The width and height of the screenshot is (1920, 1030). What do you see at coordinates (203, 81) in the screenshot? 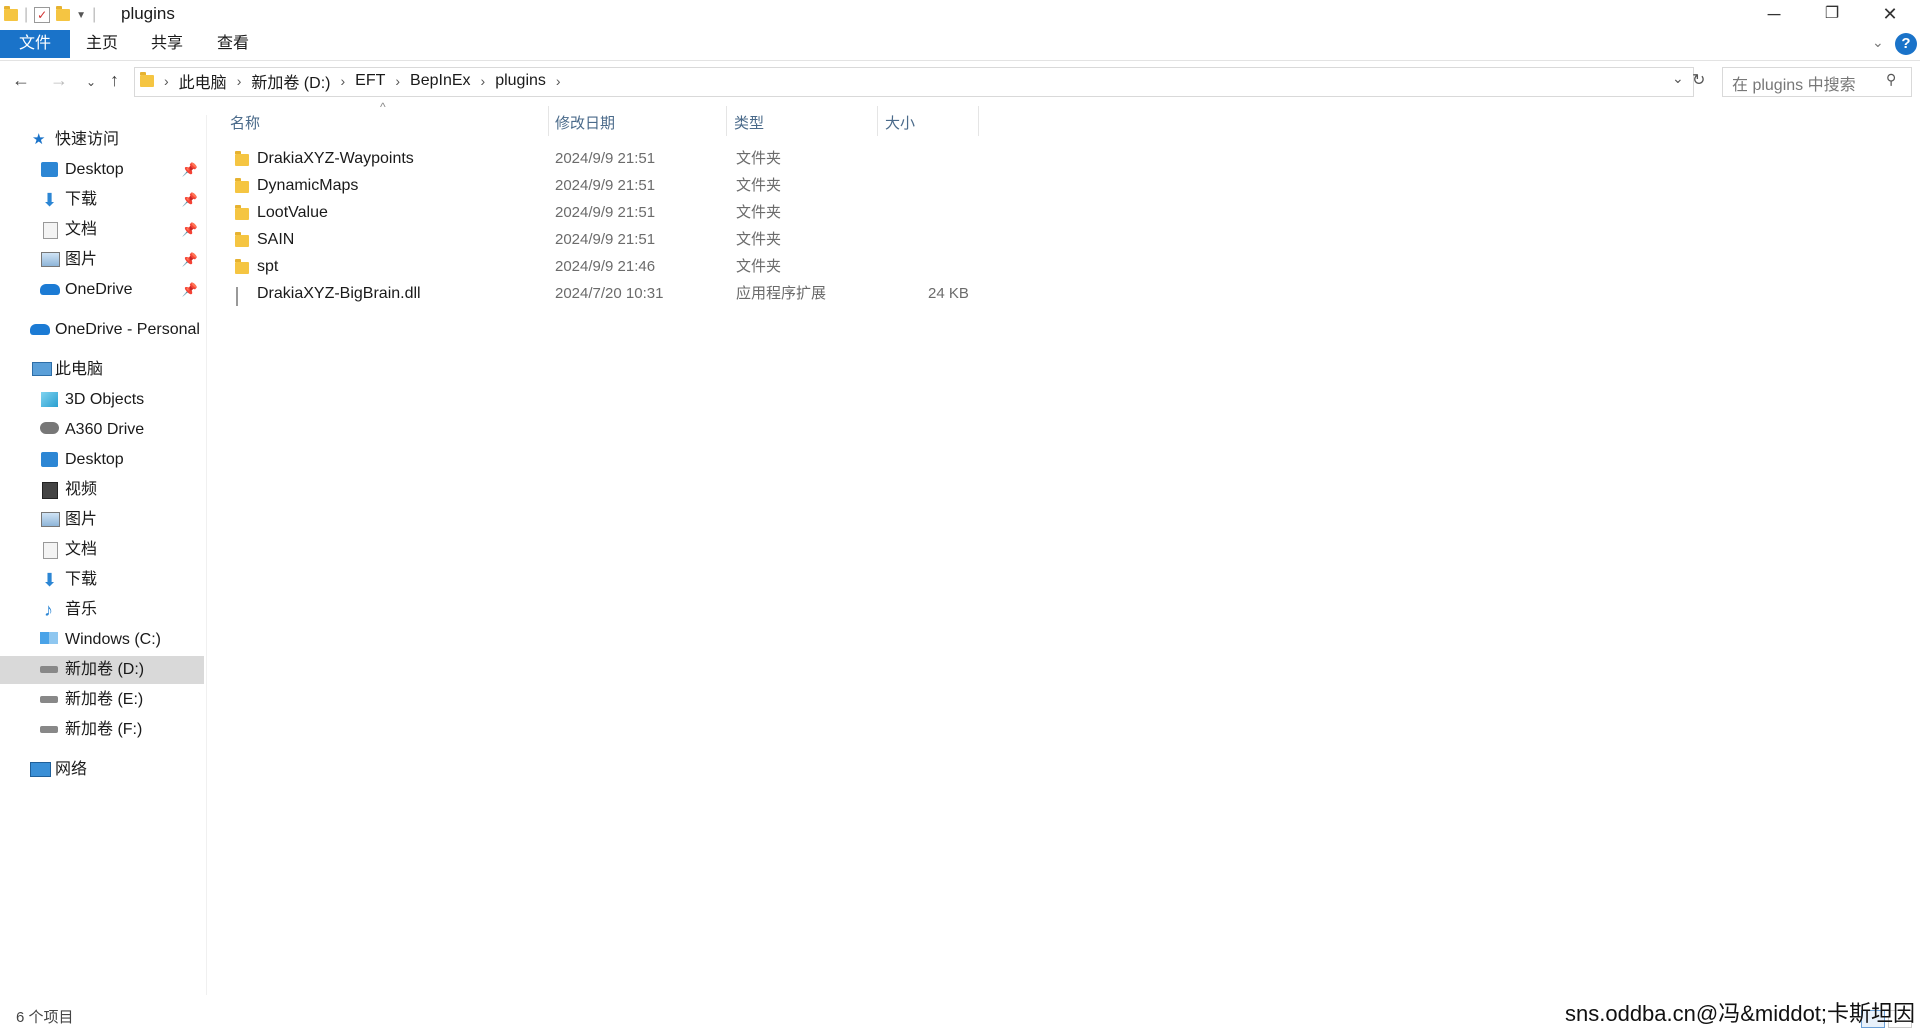
I see `crumb-this-pc: 此电脑` at bounding box center [203, 81].